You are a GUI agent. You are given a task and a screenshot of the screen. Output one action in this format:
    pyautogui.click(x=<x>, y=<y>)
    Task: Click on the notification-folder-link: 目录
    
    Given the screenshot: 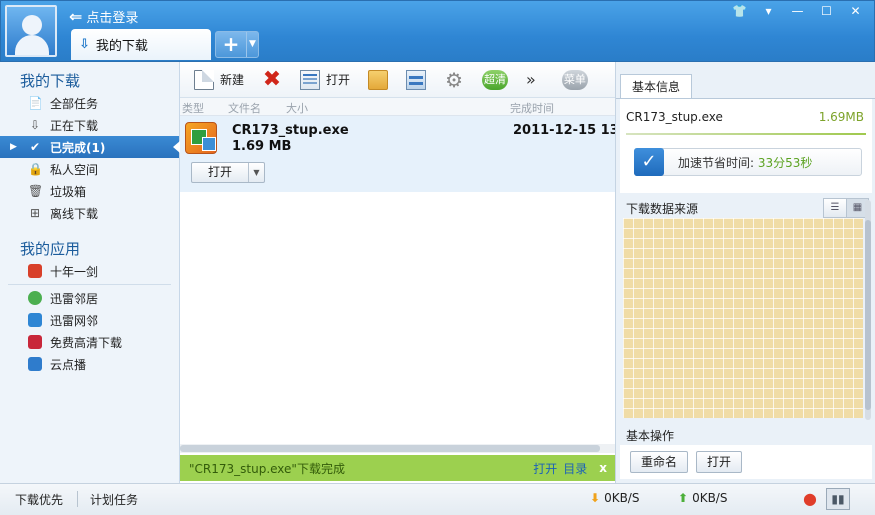 What is the action you would take?
    pyautogui.click(x=575, y=468)
    